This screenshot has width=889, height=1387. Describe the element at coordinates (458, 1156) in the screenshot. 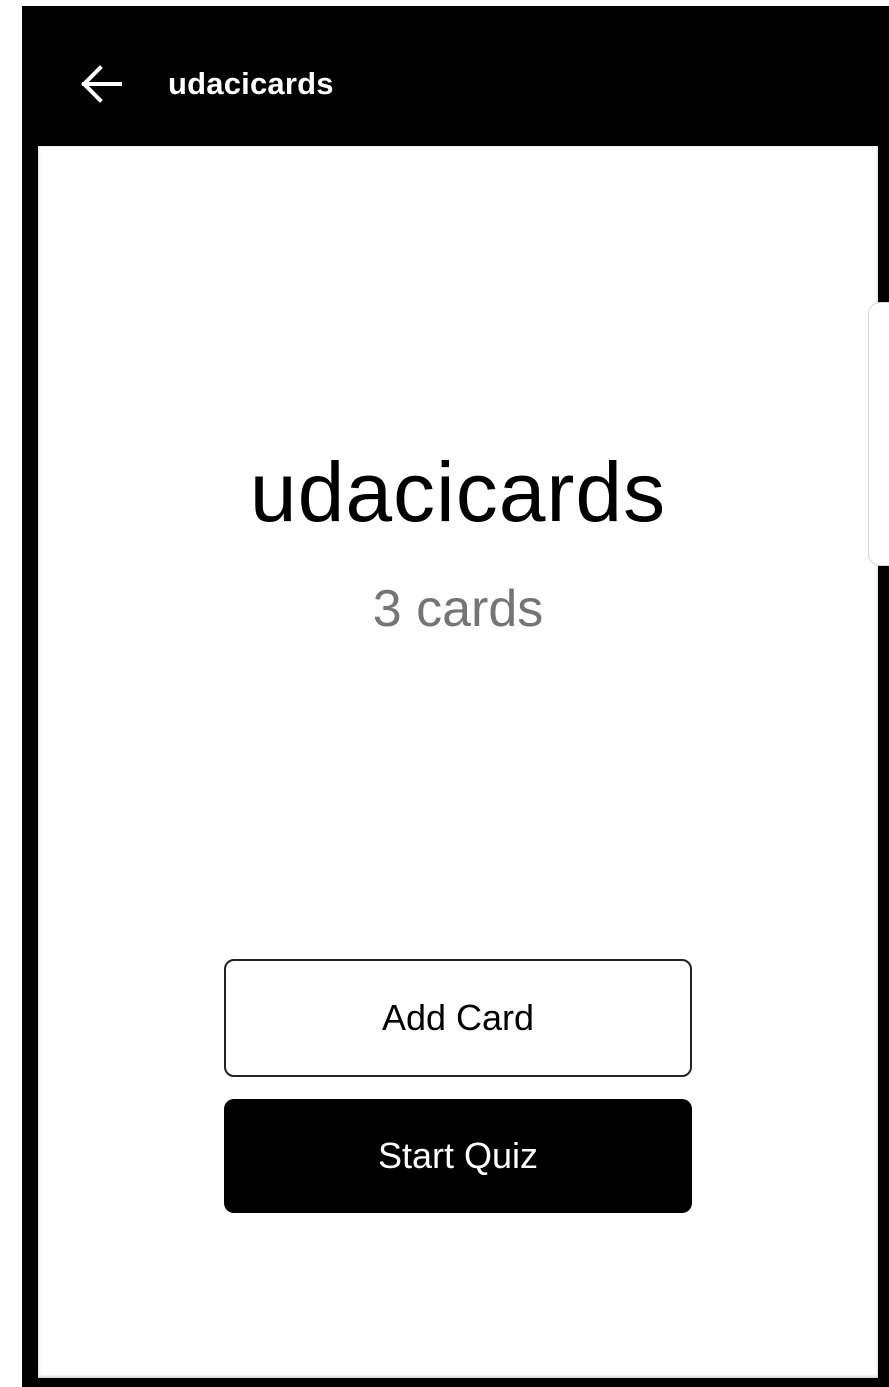

I see `start-quiz-button: Start Quiz` at that location.